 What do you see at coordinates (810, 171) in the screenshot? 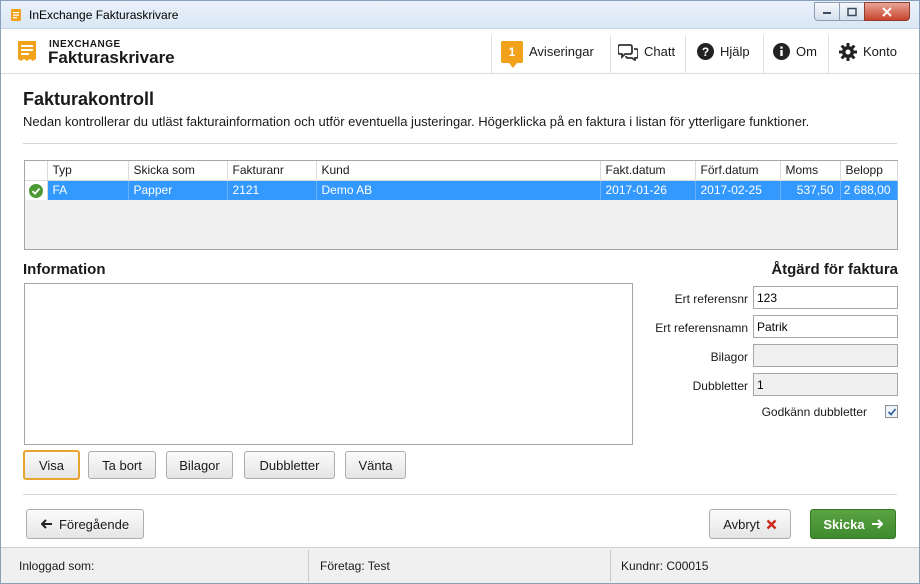
I see `column-header: Moms` at bounding box center [810, 171].